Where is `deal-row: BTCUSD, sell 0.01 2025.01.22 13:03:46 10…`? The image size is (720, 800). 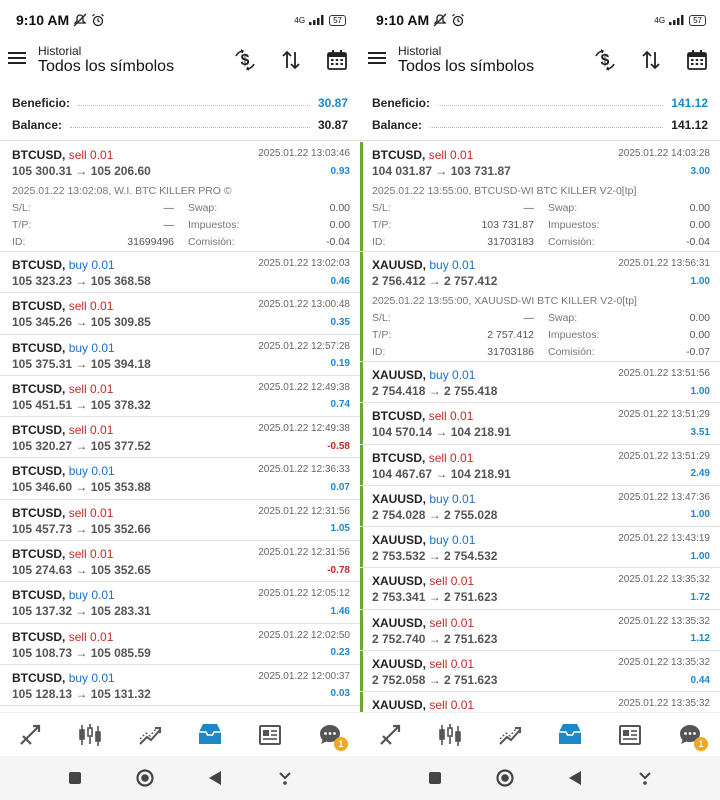
deal-row: BTCUSD, sell 0.01 2025.01.22 13:03:46 10… is located at coordinates (180, 197).